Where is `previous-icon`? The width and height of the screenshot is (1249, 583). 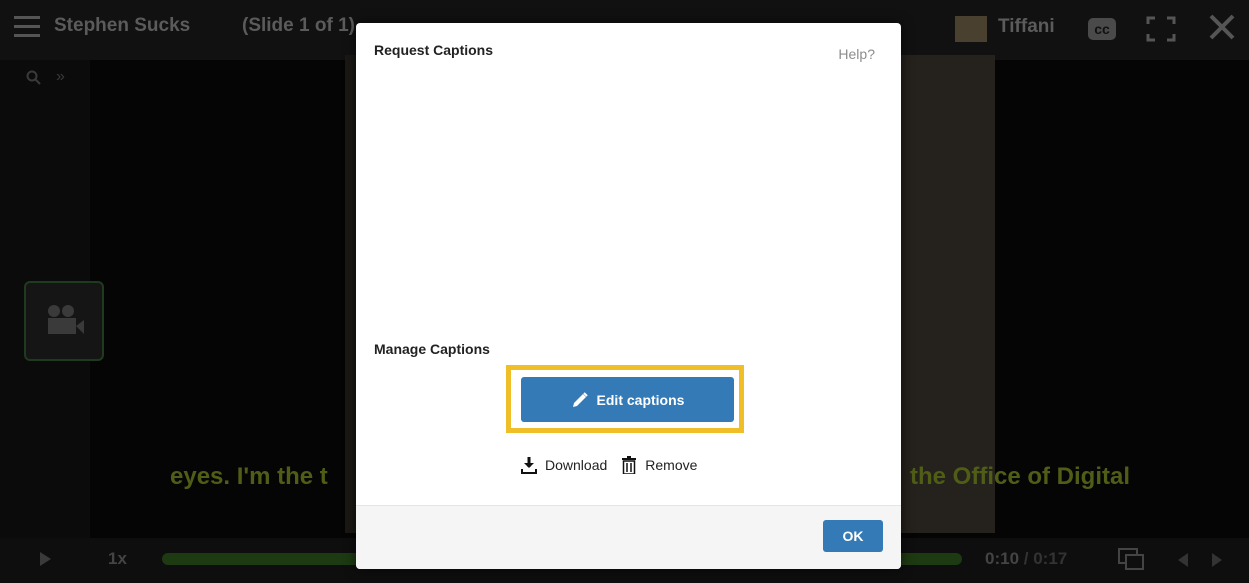
previous-icon is located at coordinates (1183, 560).